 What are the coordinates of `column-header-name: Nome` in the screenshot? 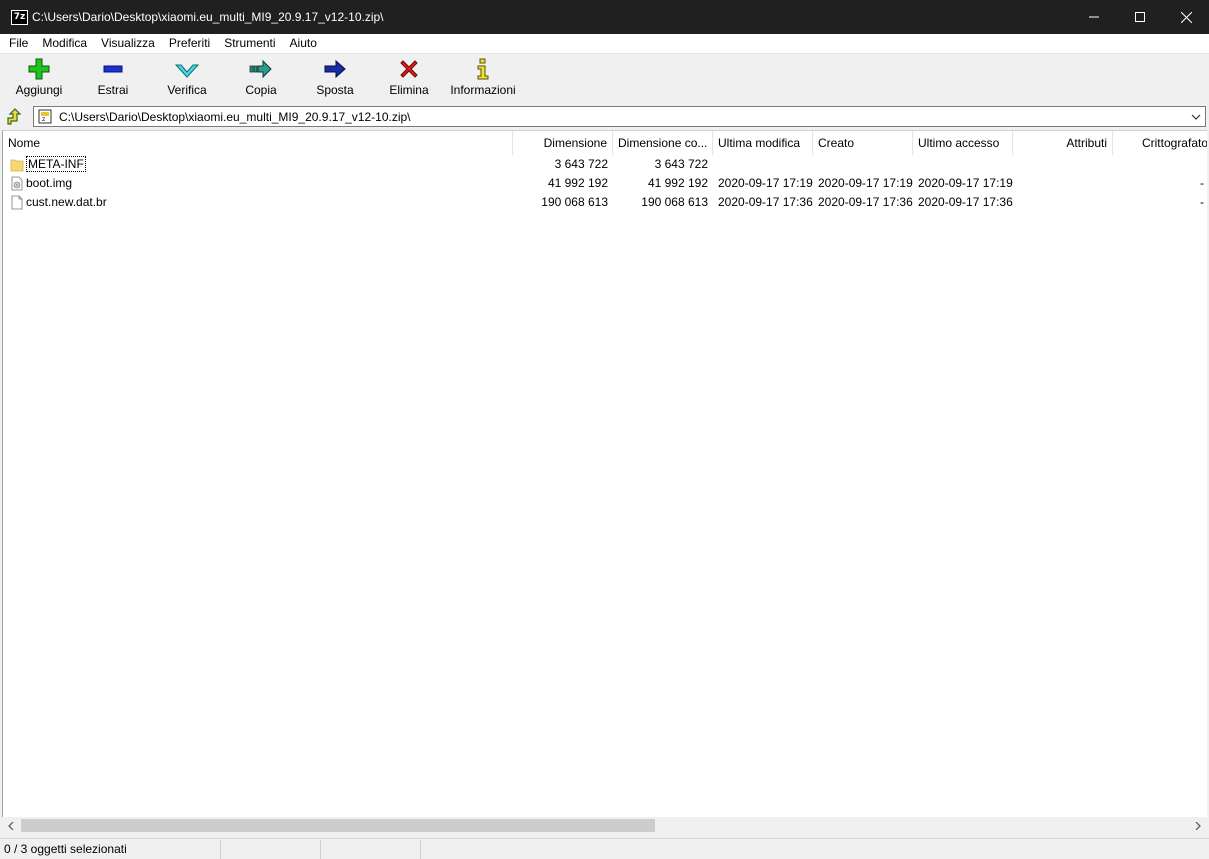 It's located at (258, 143).